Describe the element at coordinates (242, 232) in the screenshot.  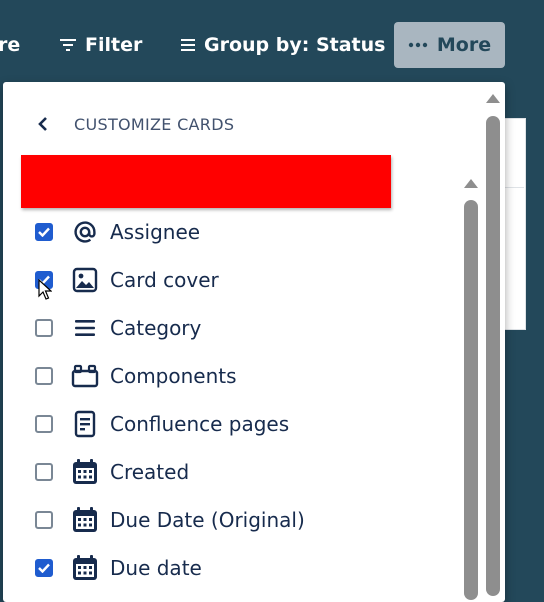
I see `field-row-assignee: Assignee` at that location.